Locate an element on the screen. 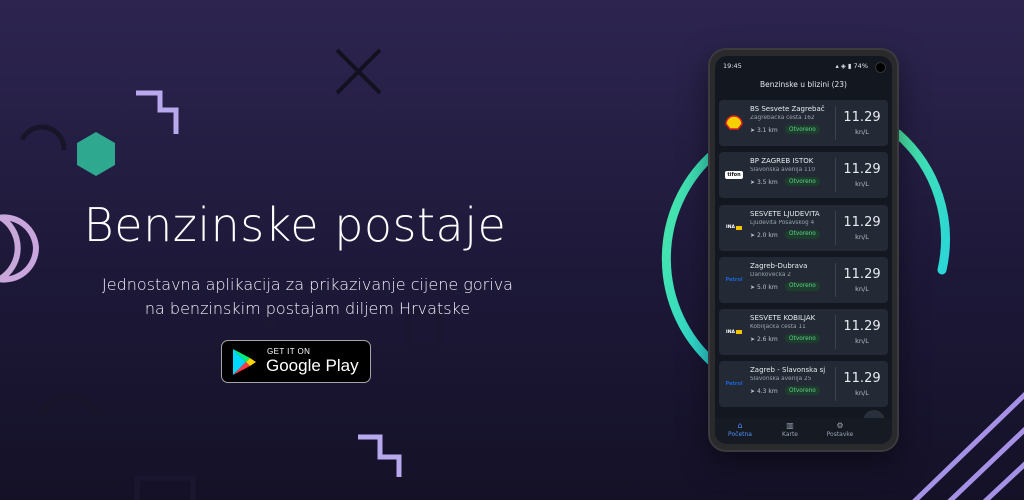  hero-title: Benzinske postaje is located at coordinates (295, 225).